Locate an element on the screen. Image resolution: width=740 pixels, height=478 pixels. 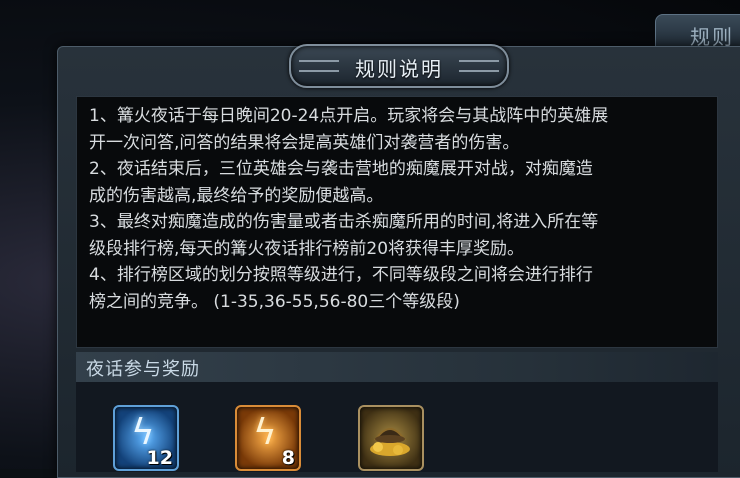
rule-line: 3、最终对痴魔造成的伤害量或者击杀痴魔所用的时间,将进入所在等 is located at coordinates (344, 222).